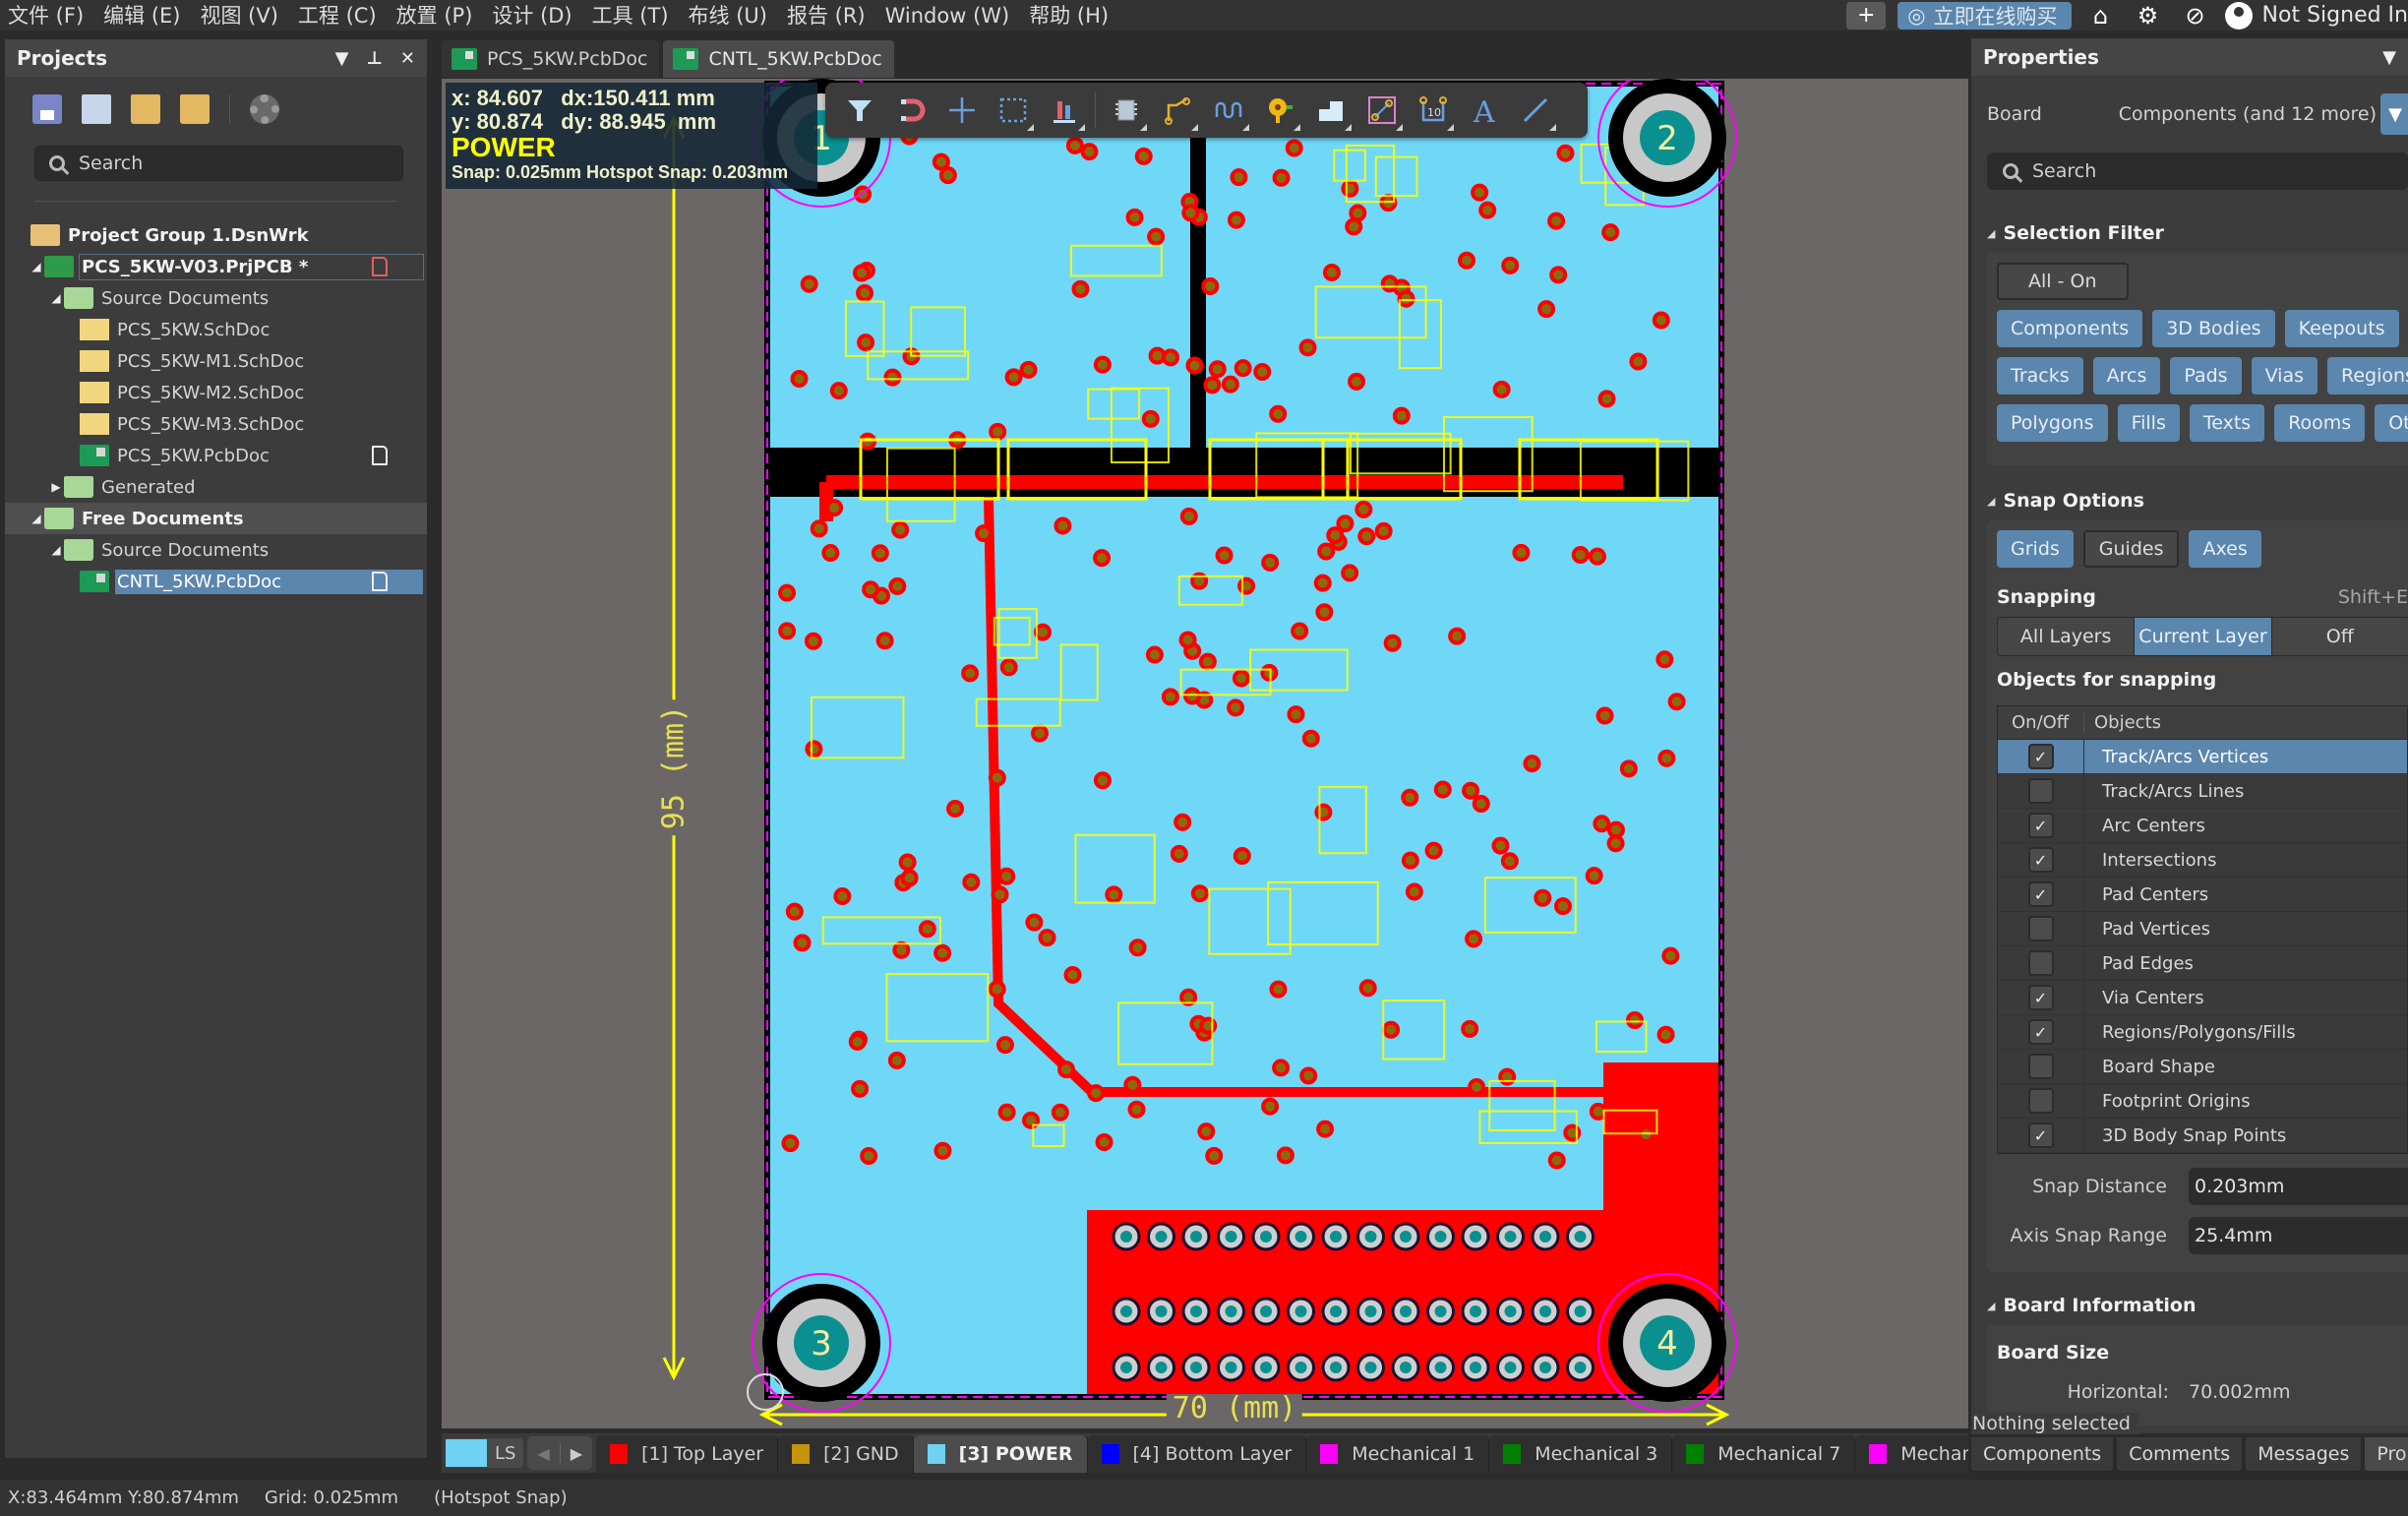  I want to click on snap-object-row: ✓ Track/Arcs Vertices, so click(2202, 757).